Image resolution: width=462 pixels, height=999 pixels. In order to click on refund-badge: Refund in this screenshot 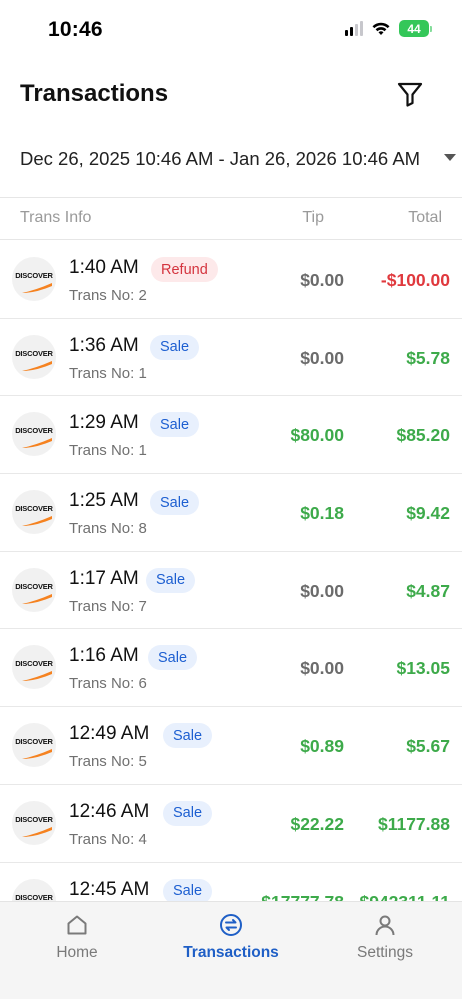, I will do `click(184, 269)`.